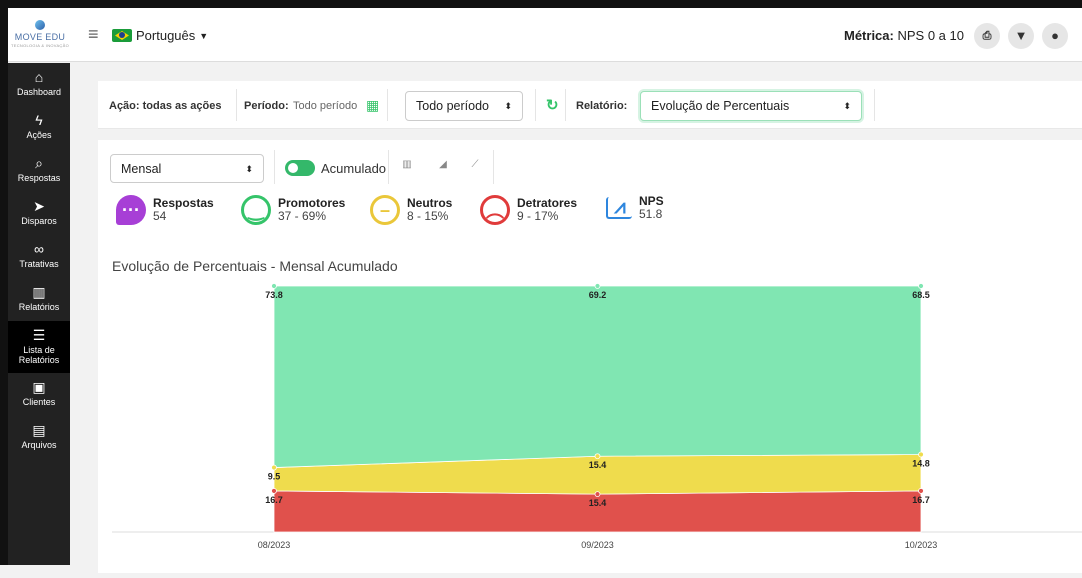 Image resolution: width=1082 pixels, height=578 pixels. I want to click on logo: MOVE EDU TECNOLOGIA & INOVAÇÃO, so click(40, 34).